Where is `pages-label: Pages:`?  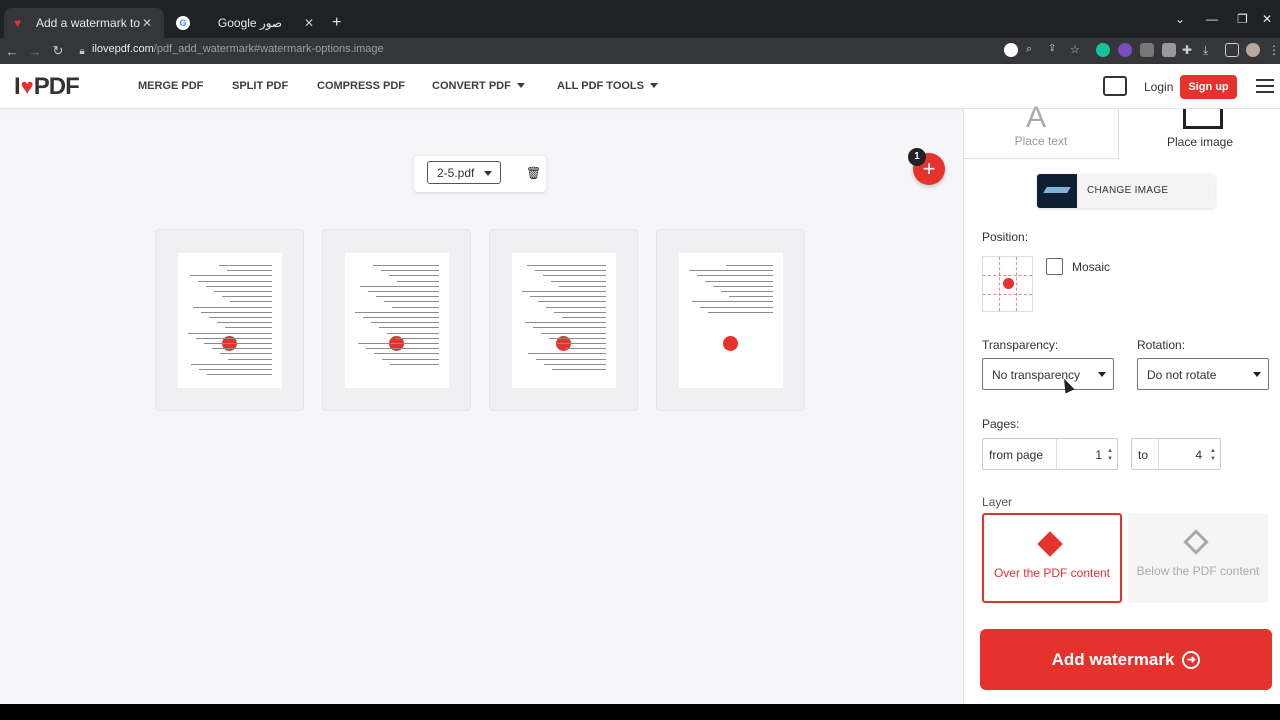 pages-label: Pages: is located at coordinates (1001, 424).